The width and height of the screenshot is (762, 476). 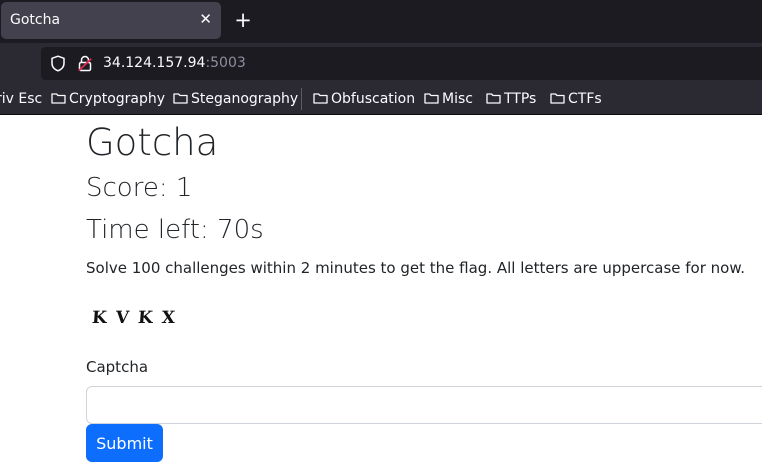 I want to click on url-port: :5003, so click(x=225, y=63).